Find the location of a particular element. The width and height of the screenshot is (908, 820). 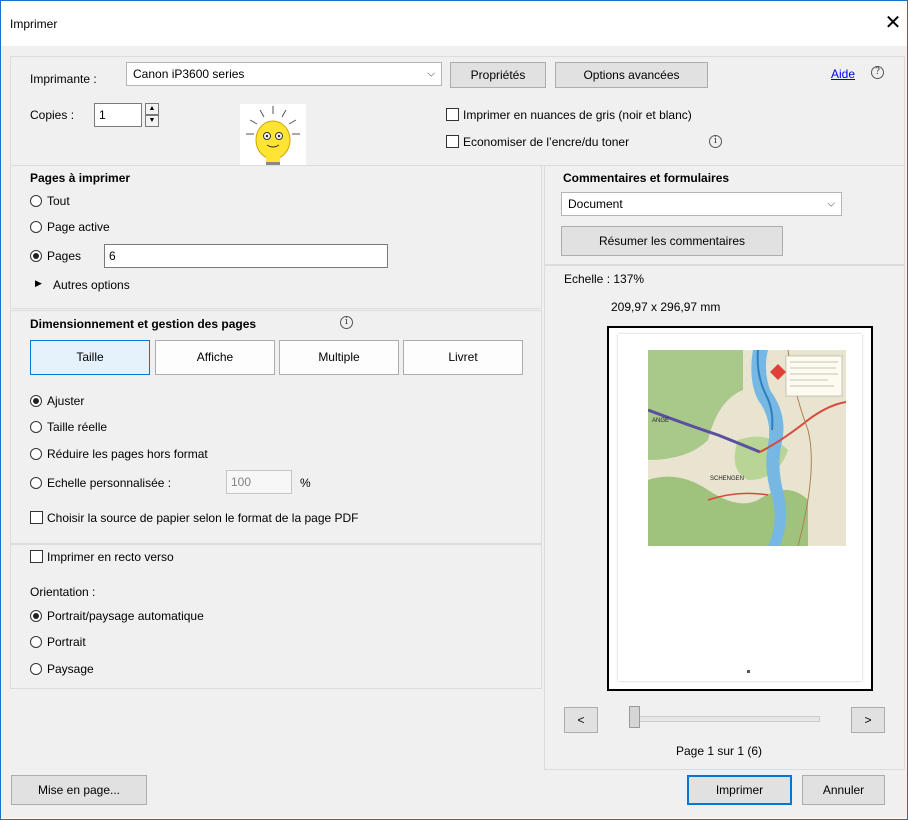

copies-label: Copies : is located at coordinates (52, 115).